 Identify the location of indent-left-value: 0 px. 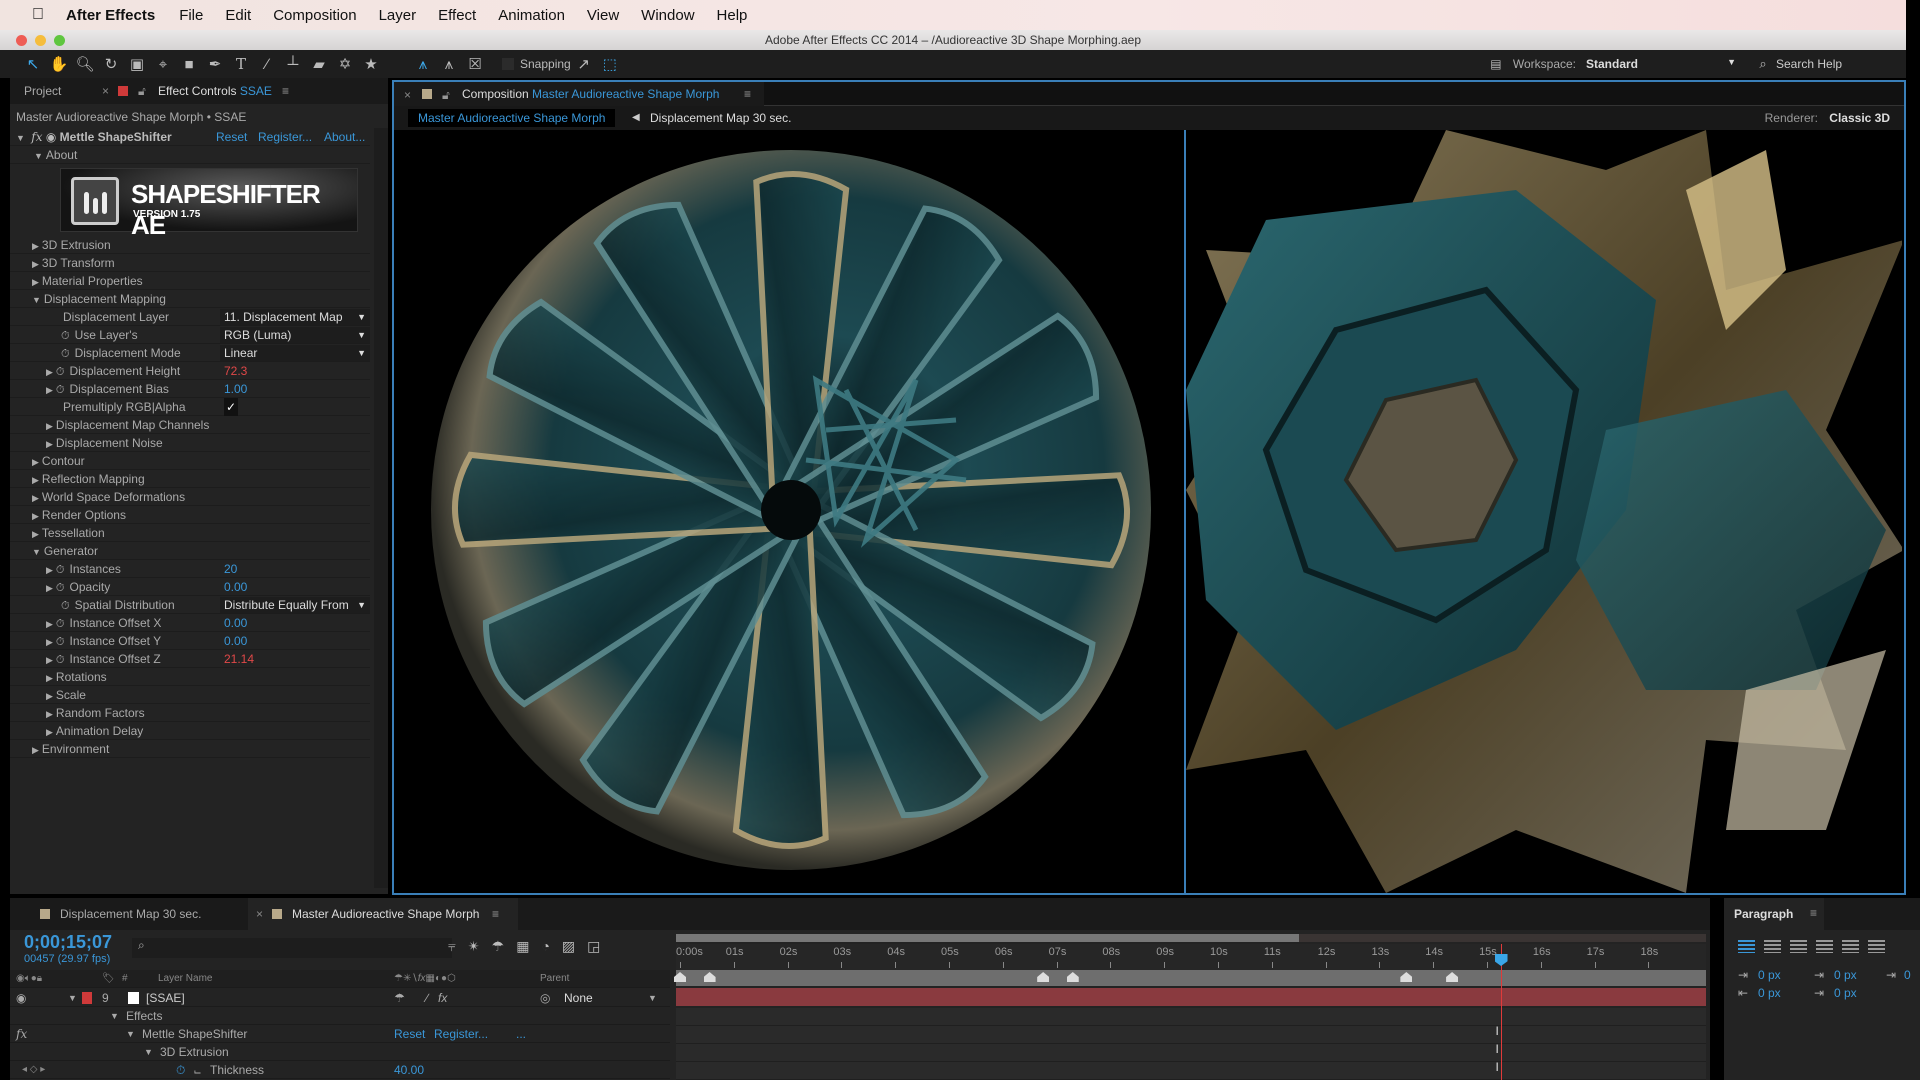
(1769, 975).